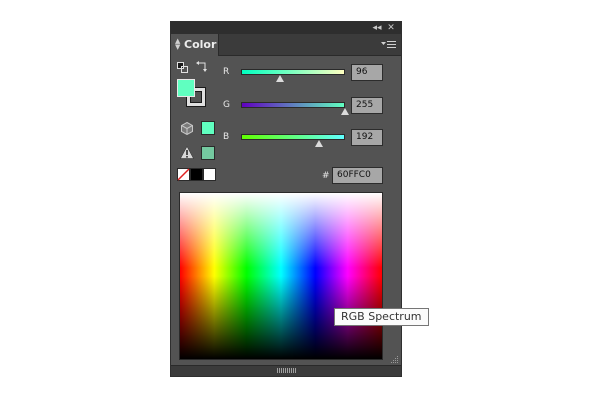  Describe the element at coordinates (183, 174) in the screenshot. I see `none-swatch` at that location.